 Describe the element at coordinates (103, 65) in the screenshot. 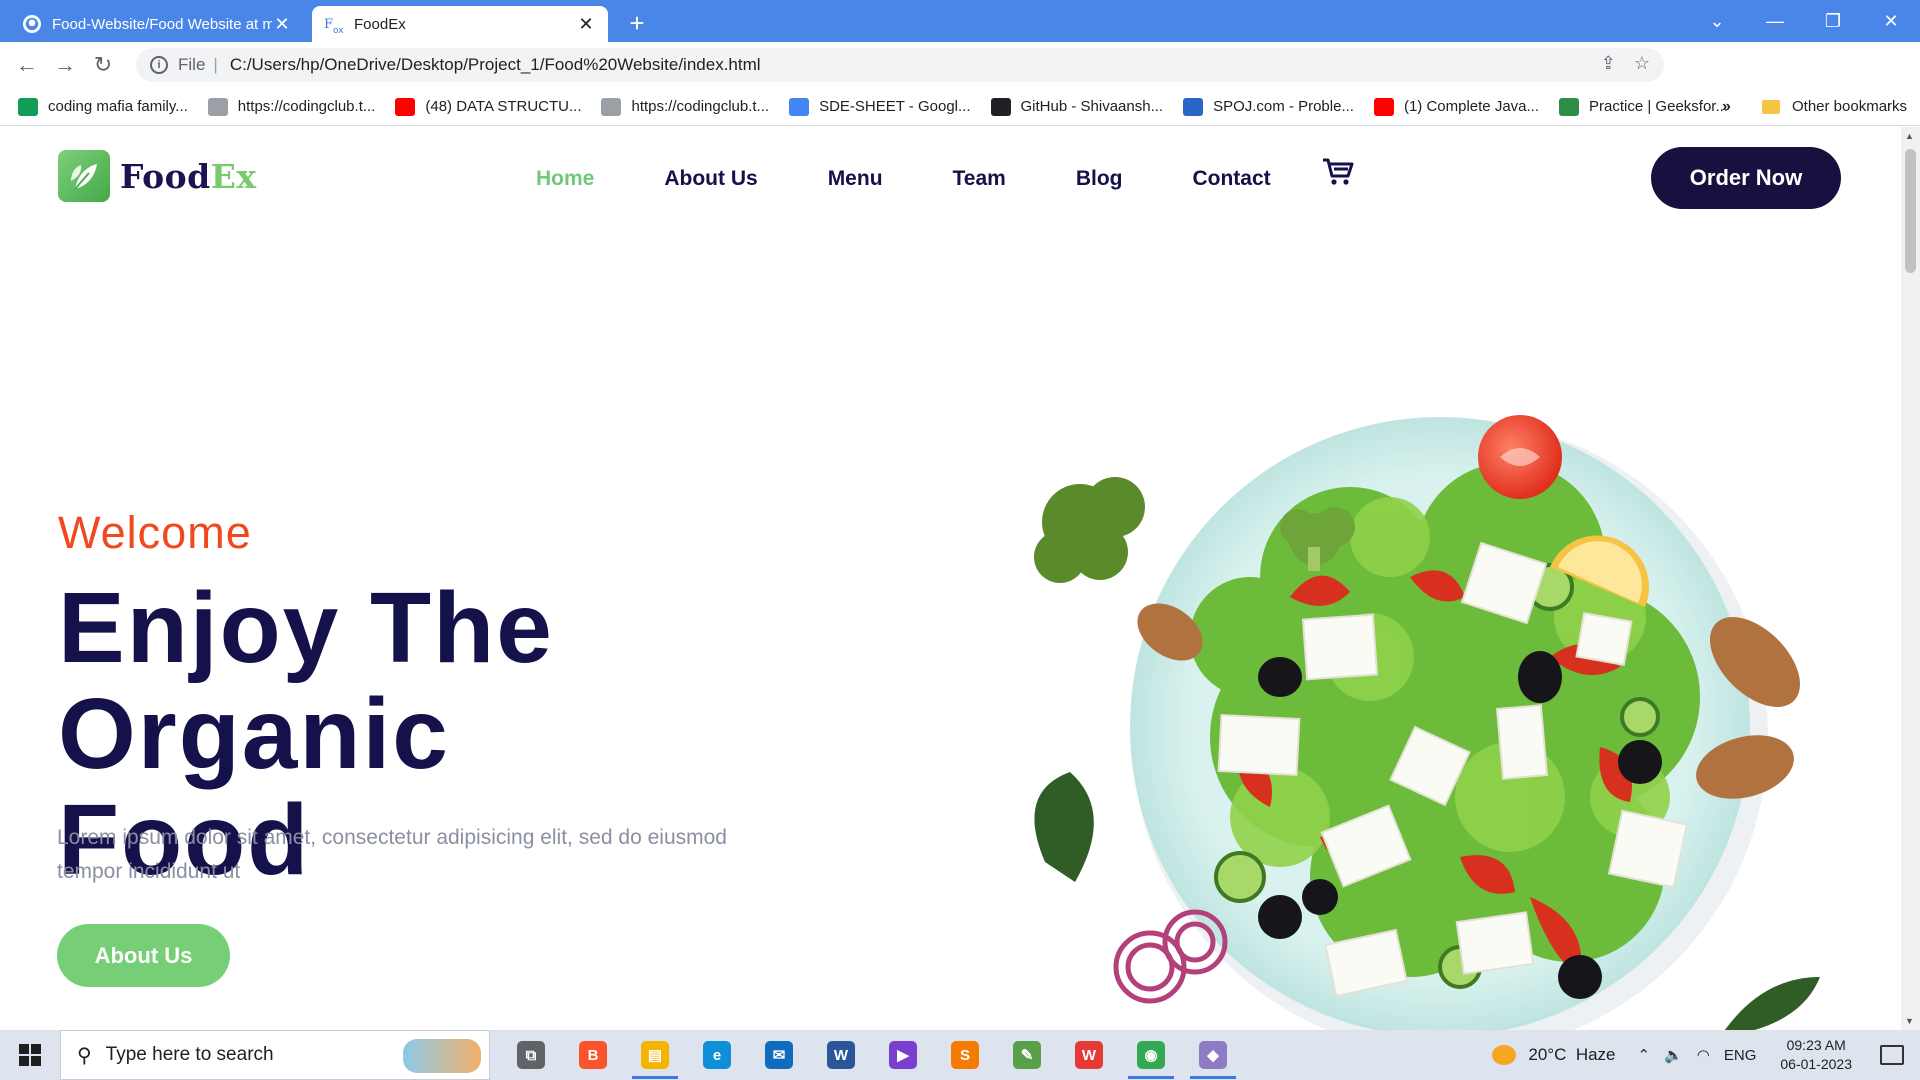

I see `reload-icon: ↻` at that location.